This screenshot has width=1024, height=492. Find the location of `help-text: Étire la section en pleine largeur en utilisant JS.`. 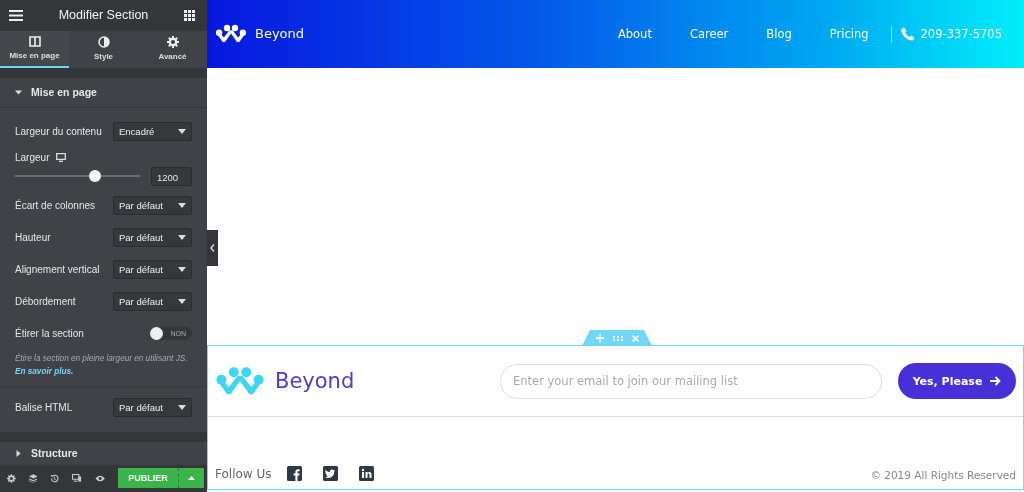

help-text: Étire la section en pleine largeur en utilisant JS. is located at coordinates (101, 358).